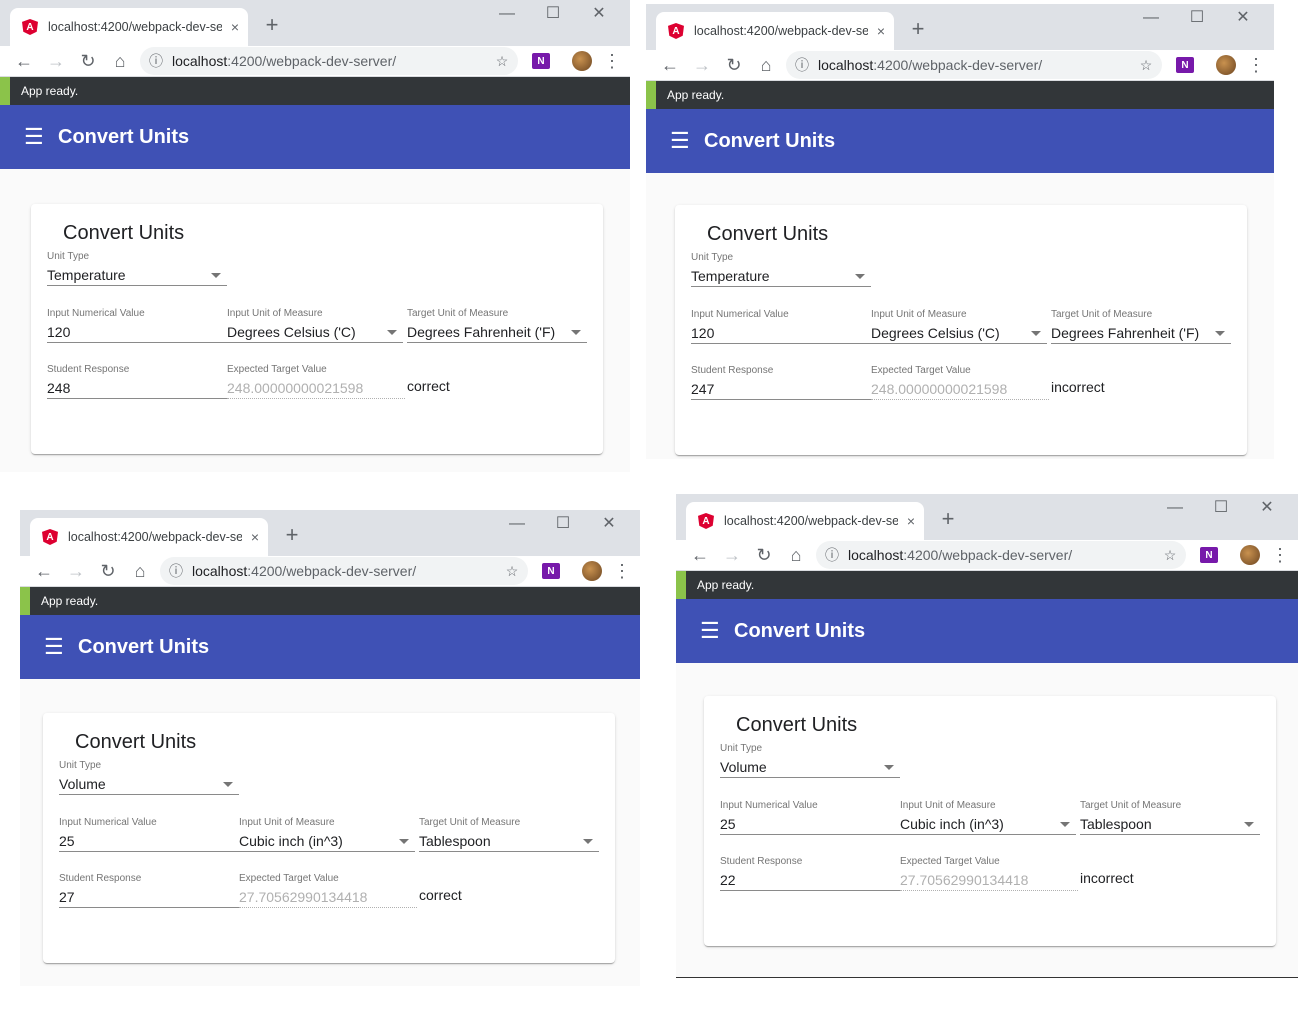 Image resolution: width=1314 pixels, height=1014 pixels. I want to click on student-response-field: Student Response 248, so click(137, 381).